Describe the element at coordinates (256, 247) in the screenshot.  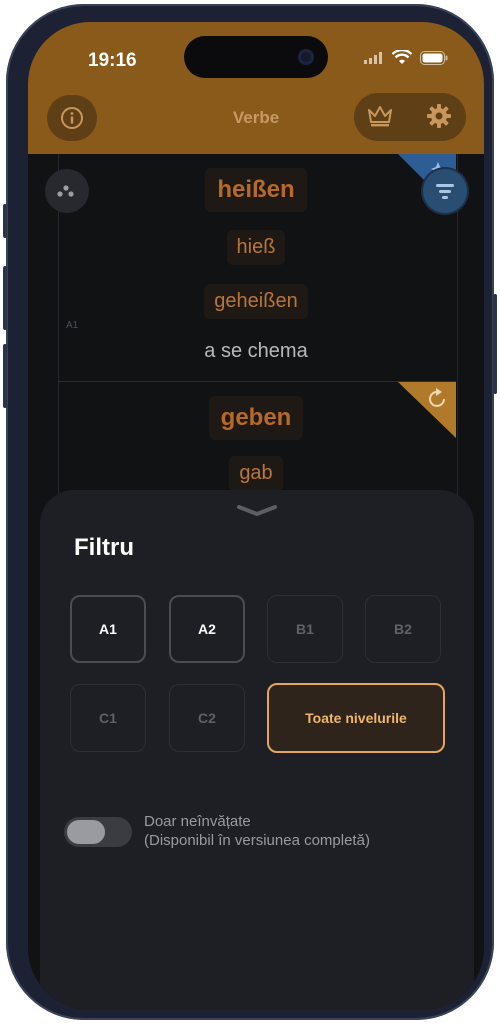
I see `card-past: hieß` at that location.